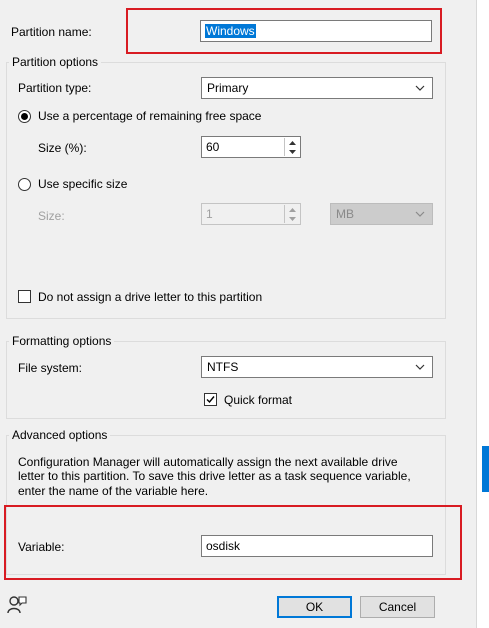 This screenshot has width=489, height=628. I want to click on advanced-description-line3: enter the name of the variable here., so click(113, 491).